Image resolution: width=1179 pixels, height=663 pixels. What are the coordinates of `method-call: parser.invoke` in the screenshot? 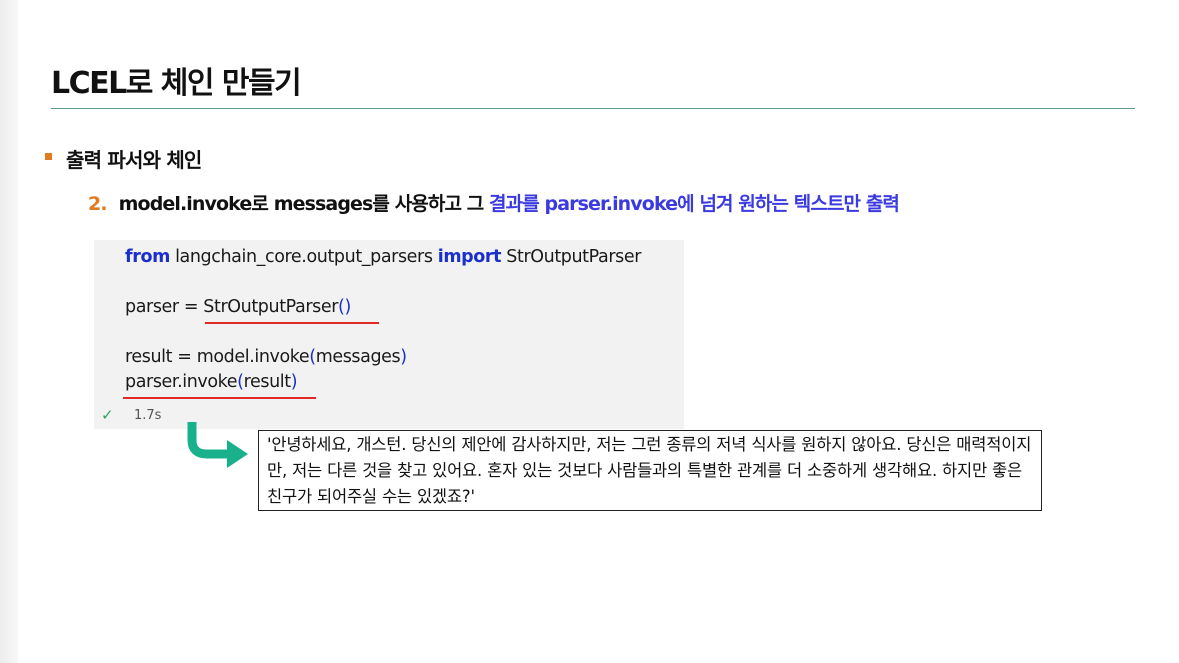 It's located at (181, 382).